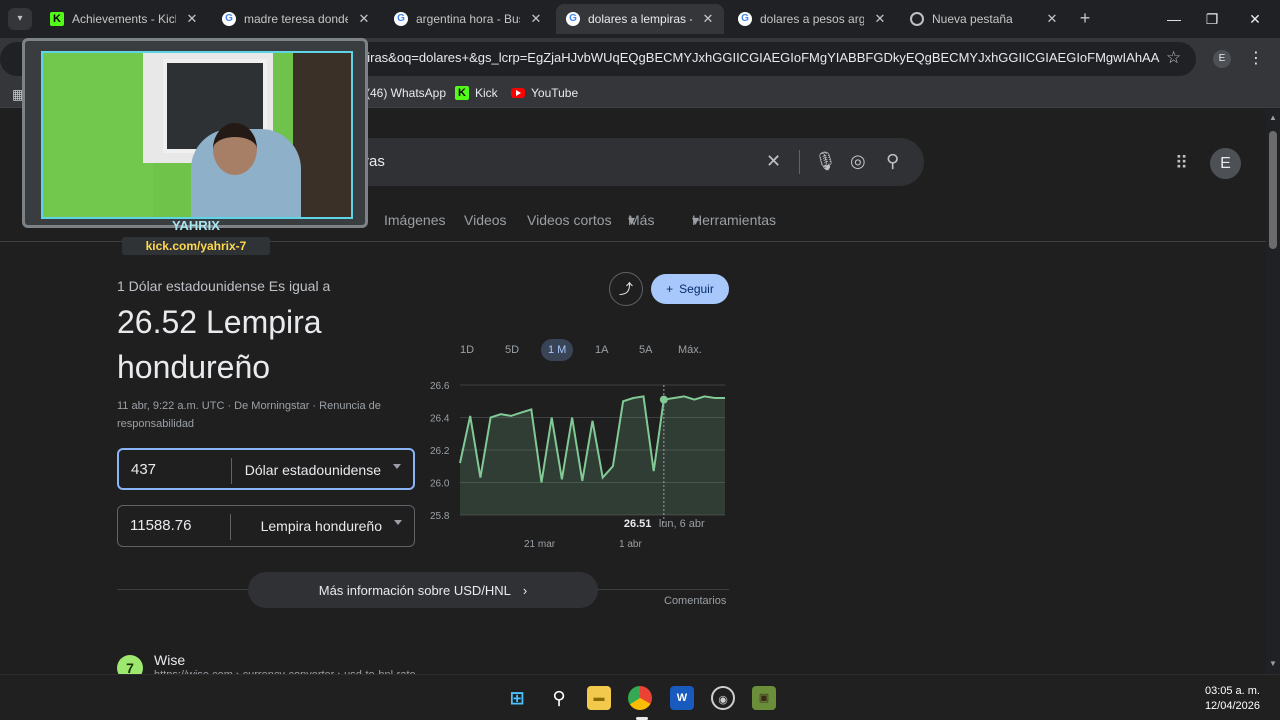 This screenshot has width=1280, height=720. I want to click on range-5d: 5D, so click(512, 350).